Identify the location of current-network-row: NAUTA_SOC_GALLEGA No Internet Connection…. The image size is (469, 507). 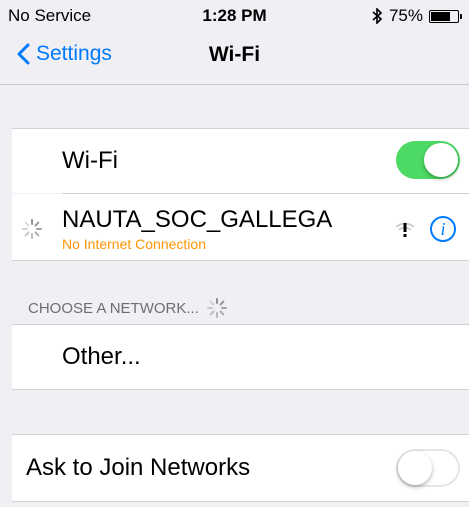
(240, 227).